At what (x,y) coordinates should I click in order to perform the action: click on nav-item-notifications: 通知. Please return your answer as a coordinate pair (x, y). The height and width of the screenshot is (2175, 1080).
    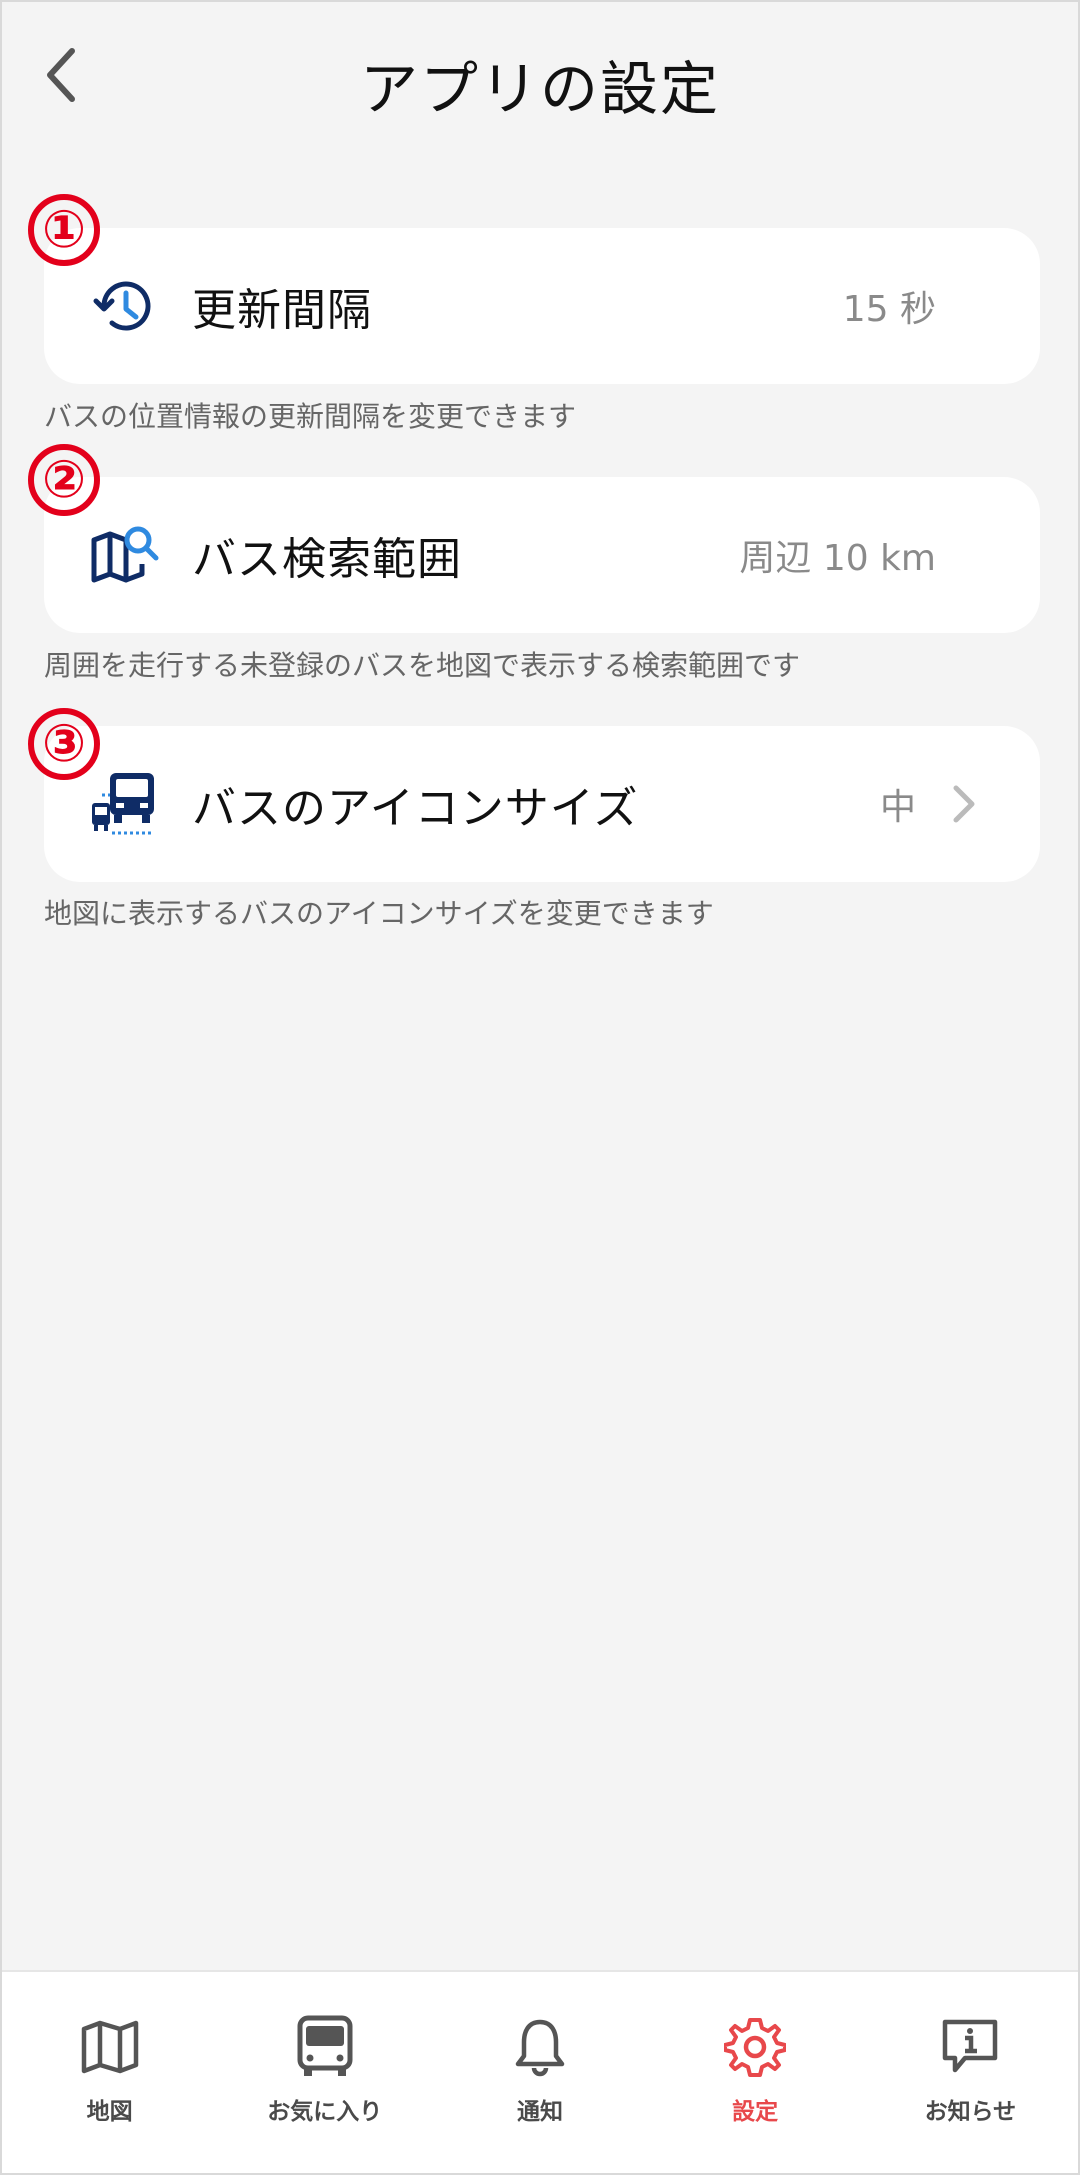
    Looking at the image, I should click on (540, 2069).